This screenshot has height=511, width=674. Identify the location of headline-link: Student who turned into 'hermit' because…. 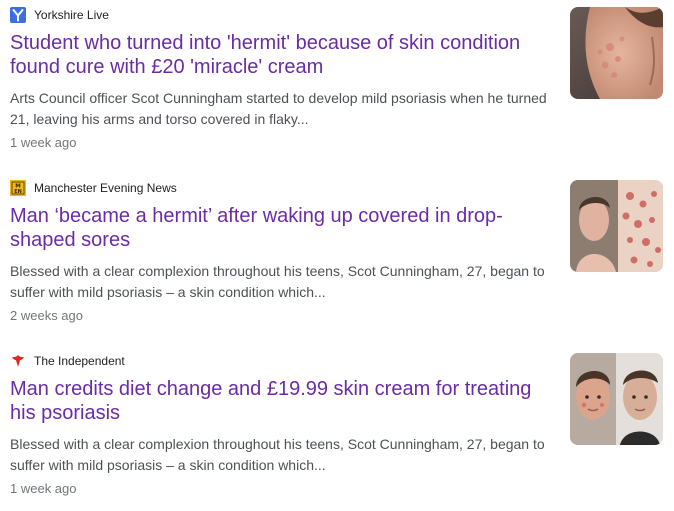
(280, 55).